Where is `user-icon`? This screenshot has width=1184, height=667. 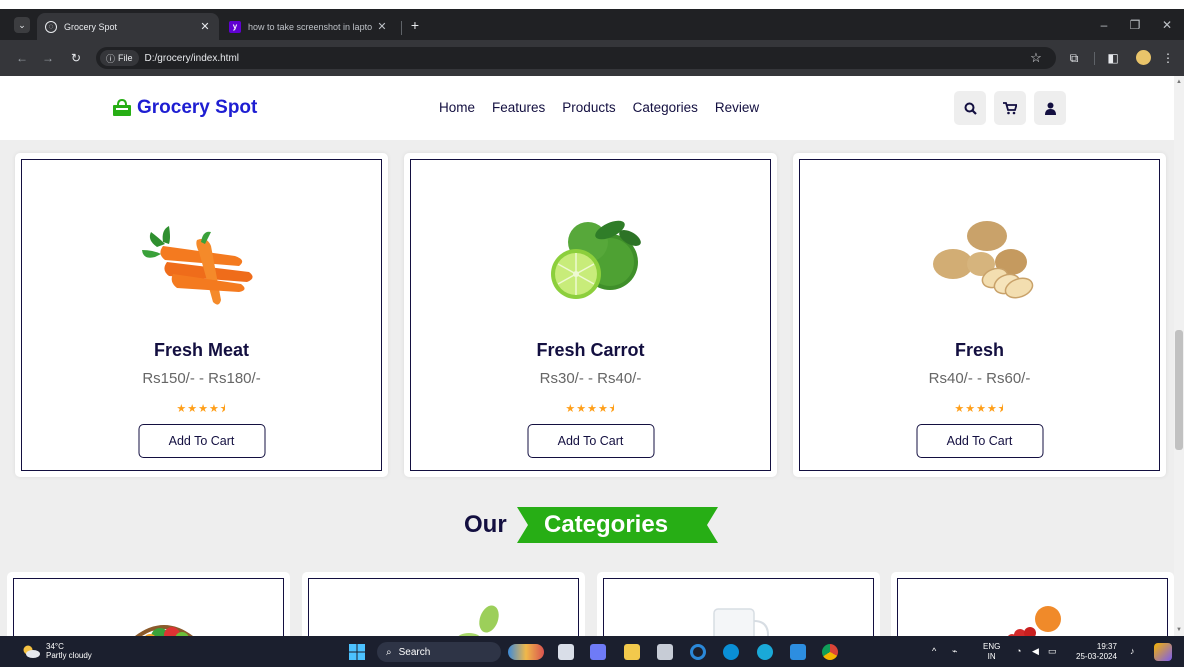 user-icon is located at coordinates (1050, 108).